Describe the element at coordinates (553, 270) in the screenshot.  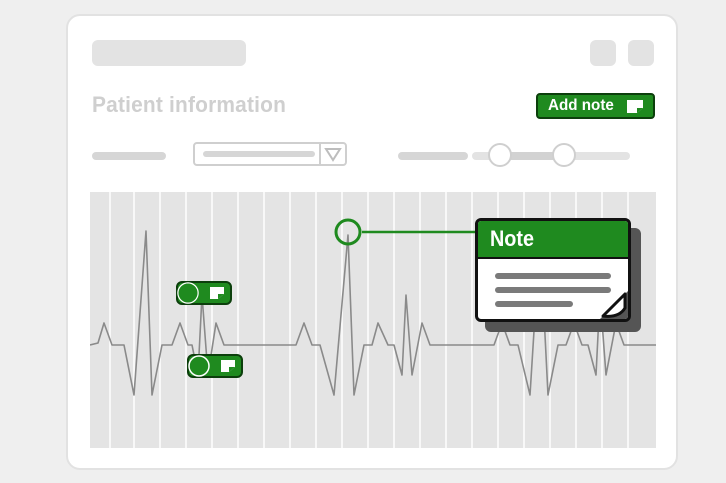
I see `note-popup: Note` at that location.